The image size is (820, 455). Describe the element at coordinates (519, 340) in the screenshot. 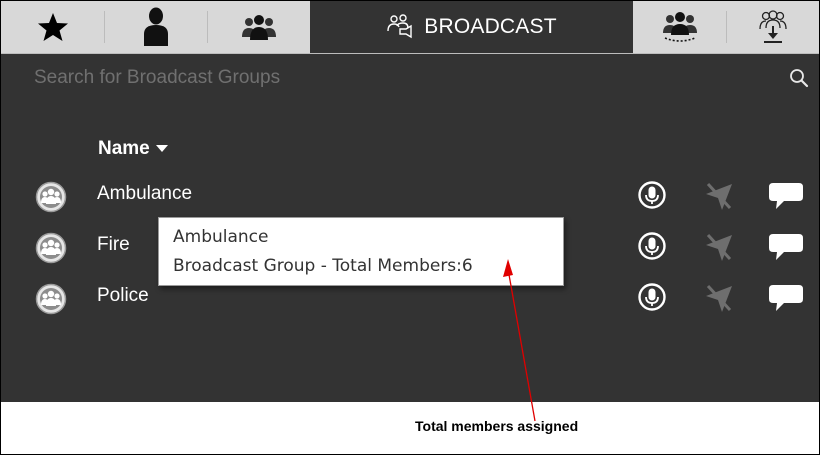

I see `annotation-arrow` at that location.